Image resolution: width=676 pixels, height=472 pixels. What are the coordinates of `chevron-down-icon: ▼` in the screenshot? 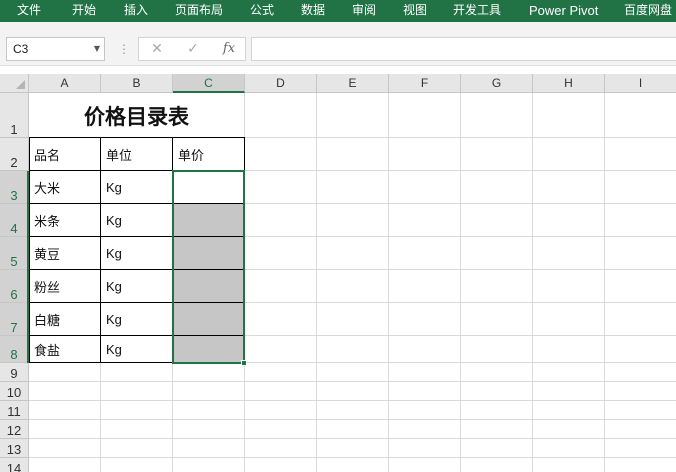 It's located at (97, 49).